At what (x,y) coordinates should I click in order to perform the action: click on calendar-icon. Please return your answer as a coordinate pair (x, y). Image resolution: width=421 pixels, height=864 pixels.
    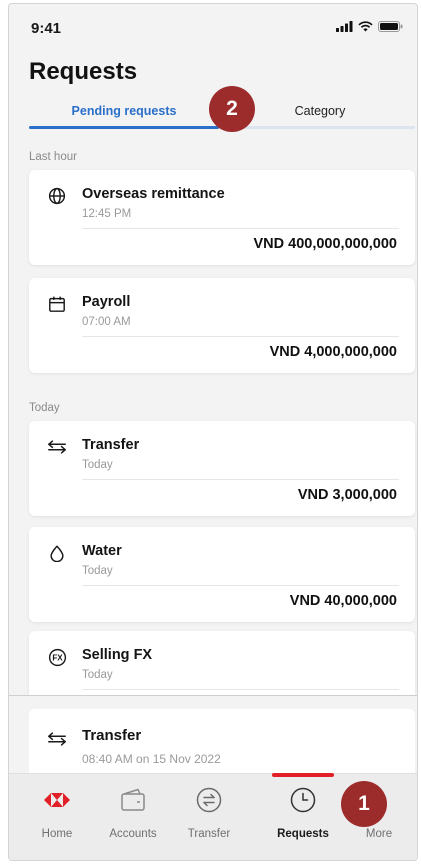
    Looking at the image, I should click on (57, 304).